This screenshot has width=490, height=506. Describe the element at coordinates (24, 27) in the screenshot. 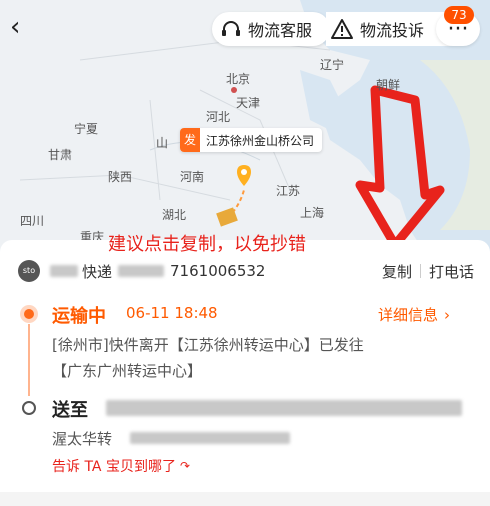

I see `back-button: ‹` at that location.